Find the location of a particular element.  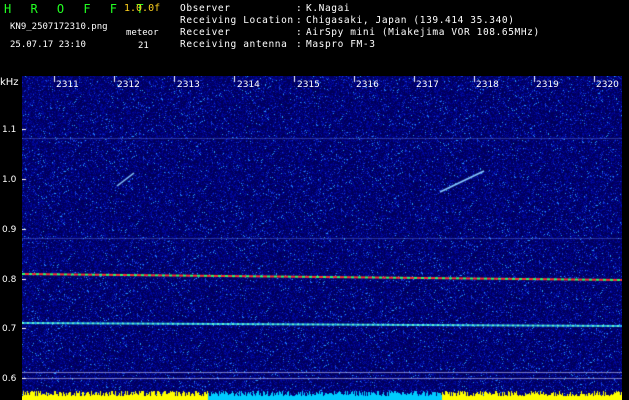

x-tick-label: 2312 is located at coordinates (128, 85).